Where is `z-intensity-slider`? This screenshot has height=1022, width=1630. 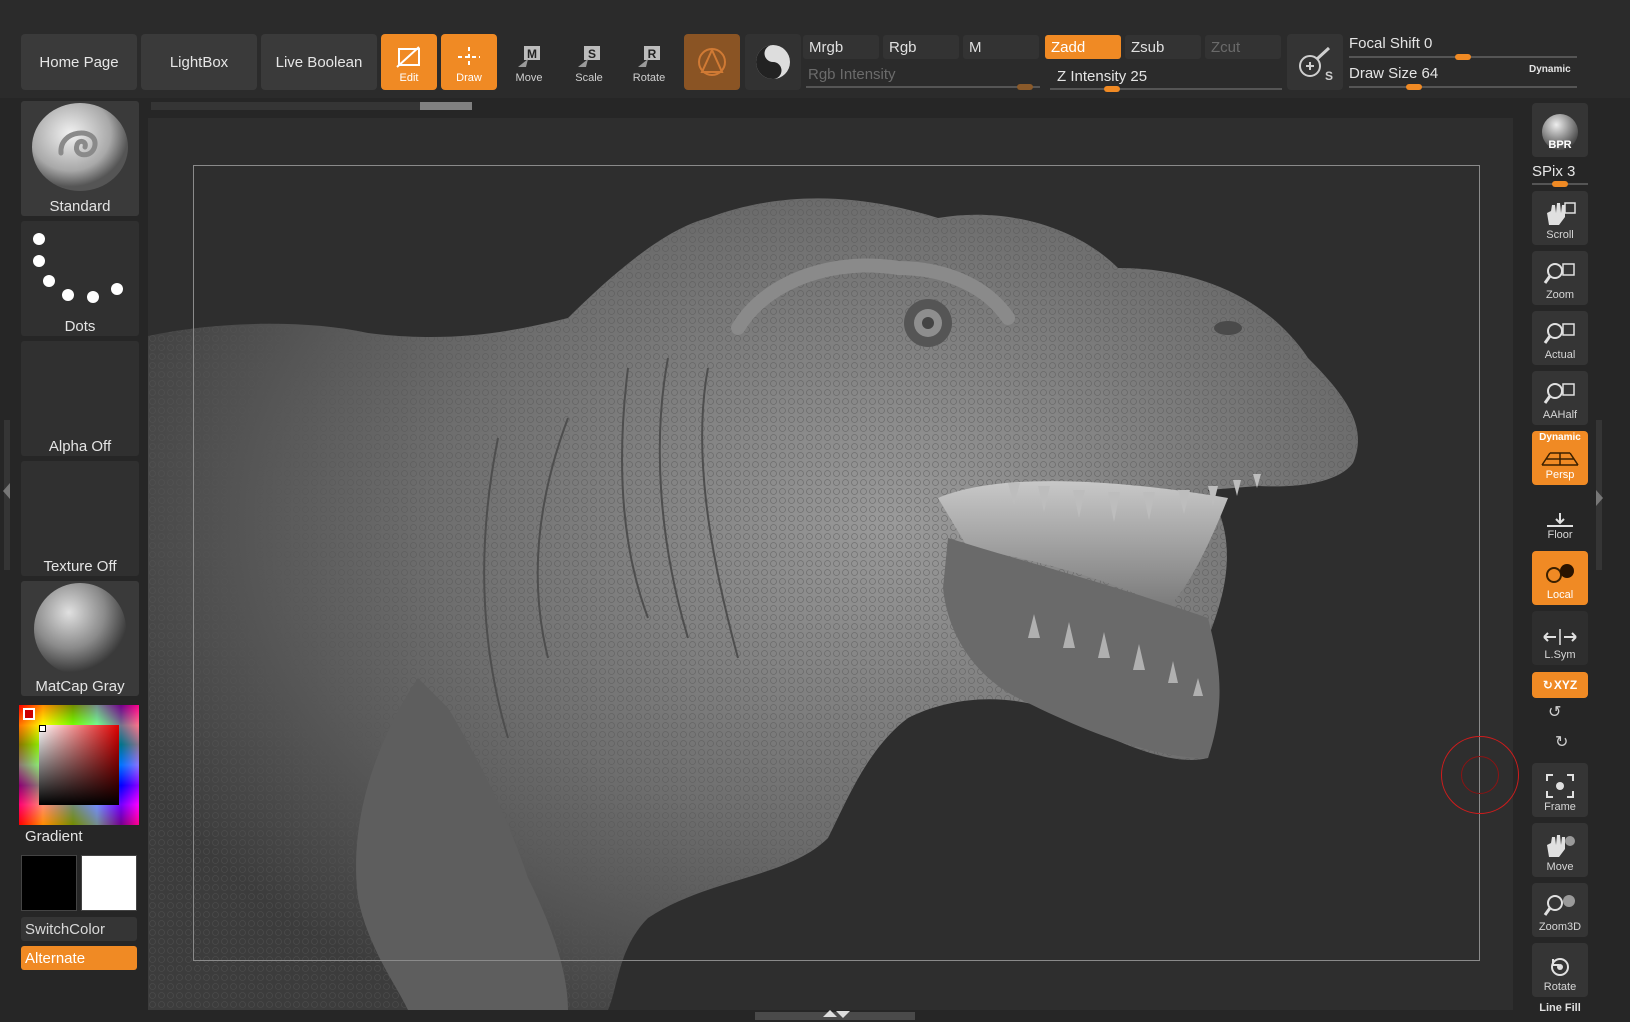 z-intensity-slider is located at coordinates (1166, 89).